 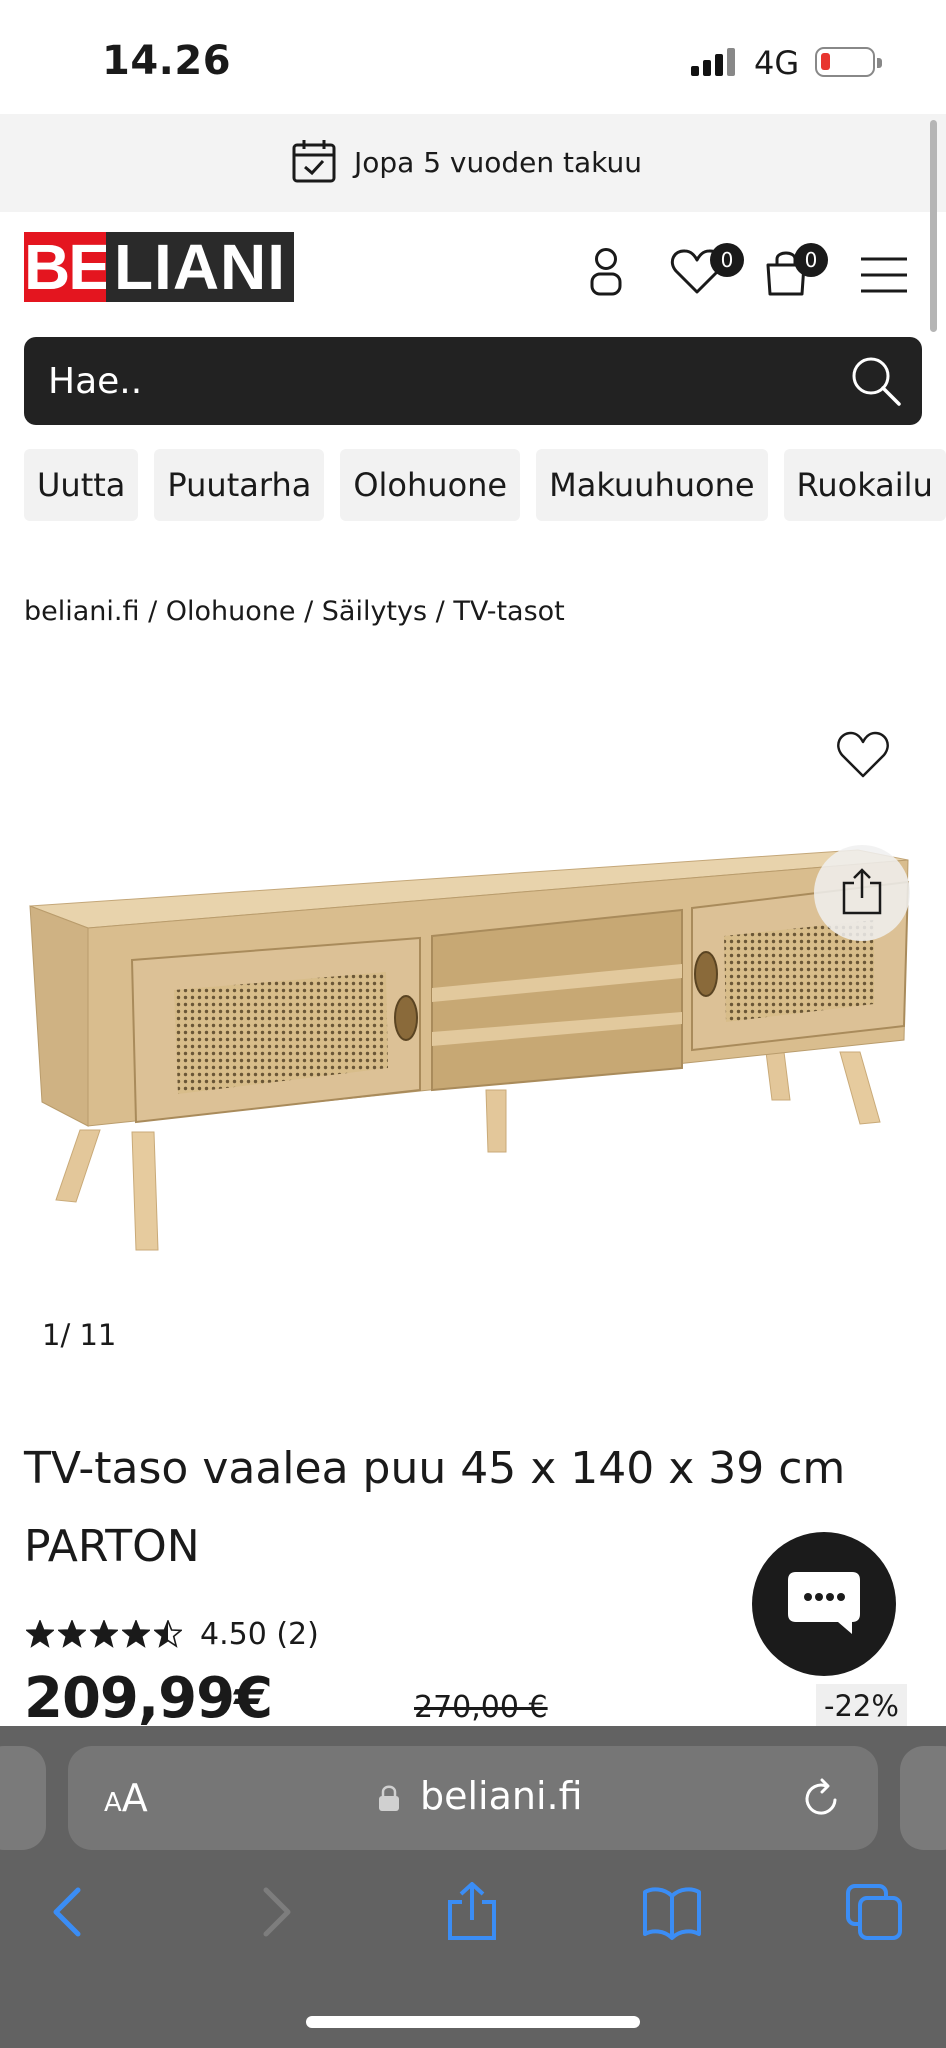 I want to click on reload-icon, so click(x=822, y=1798).